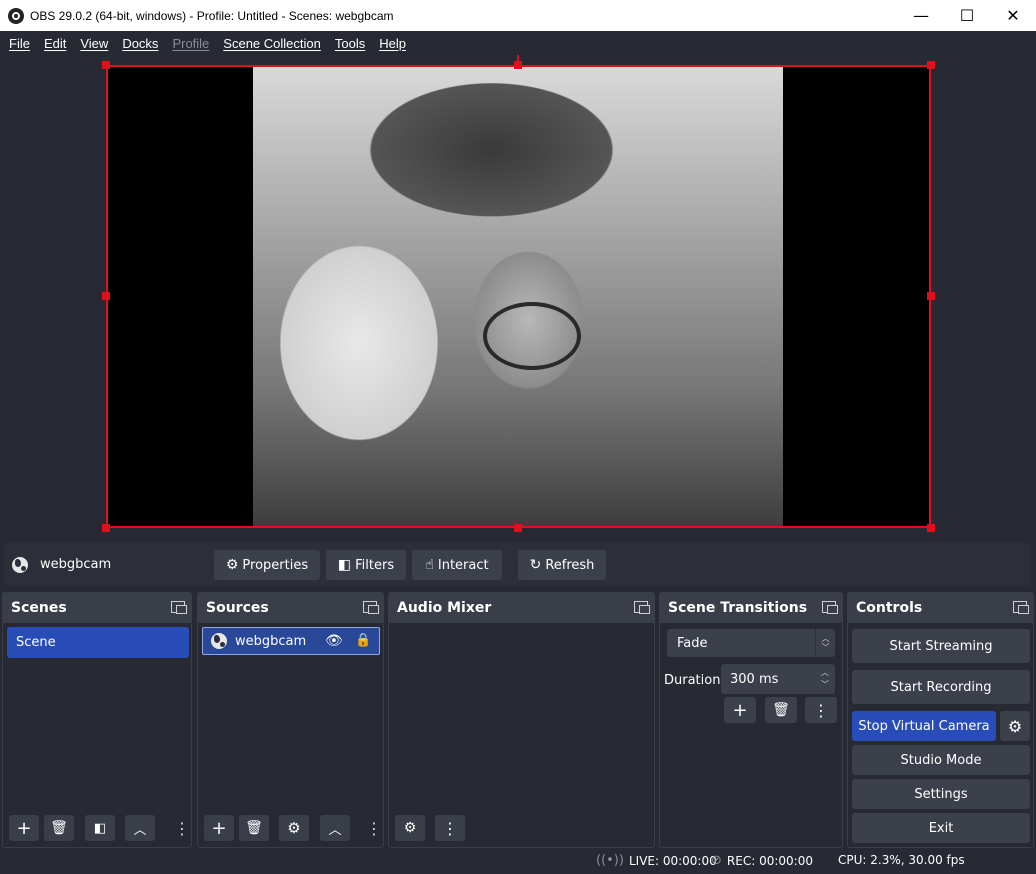  What do you see at coordinates (363, 640) in the screenshot?
I see `lock-icon: 🔒` at bounding box center [363, 640].